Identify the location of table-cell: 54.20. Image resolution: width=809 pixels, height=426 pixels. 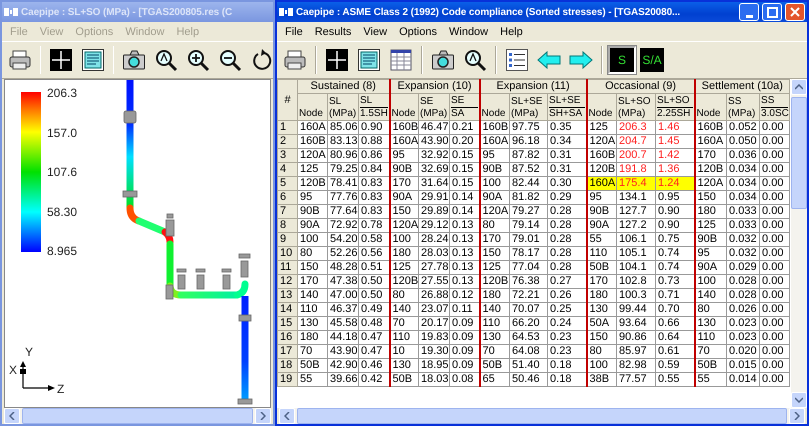
(343, 239).